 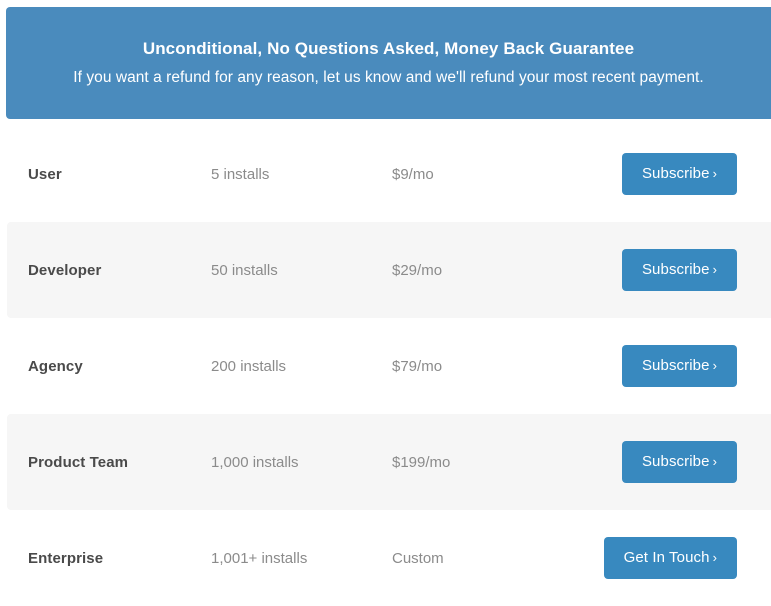 I want to click on plan-name: Developer, so click(x=65, y=270).